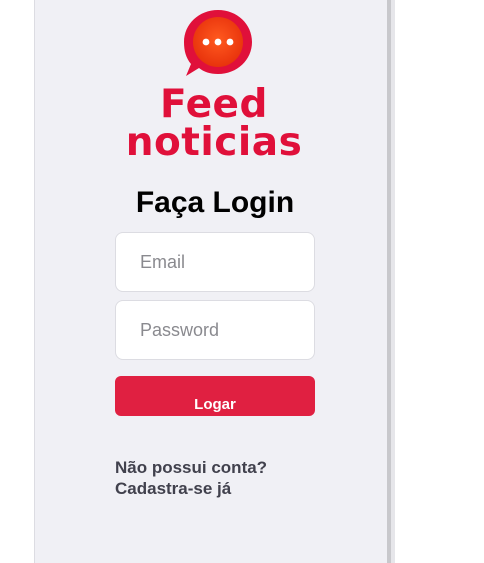 The width and height of the screenshot is (484, 563). I want to click on signup-link: Não possui conta? Cadastra-se já, so click(230, 478).